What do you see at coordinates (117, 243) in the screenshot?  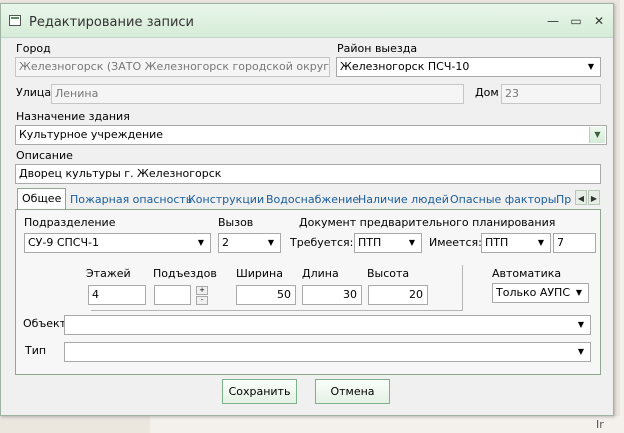 I see `unit-select: СУ-9 СПСЧ-1 ▼` at bounding box center [117, 243].